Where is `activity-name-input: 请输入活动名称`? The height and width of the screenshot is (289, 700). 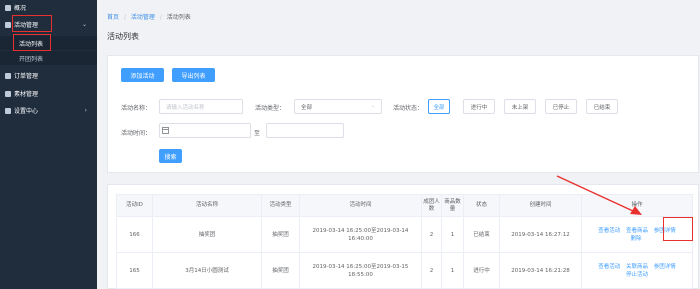 activity-name-input: 请输入活动名称 is located at coordinates (201, 106).